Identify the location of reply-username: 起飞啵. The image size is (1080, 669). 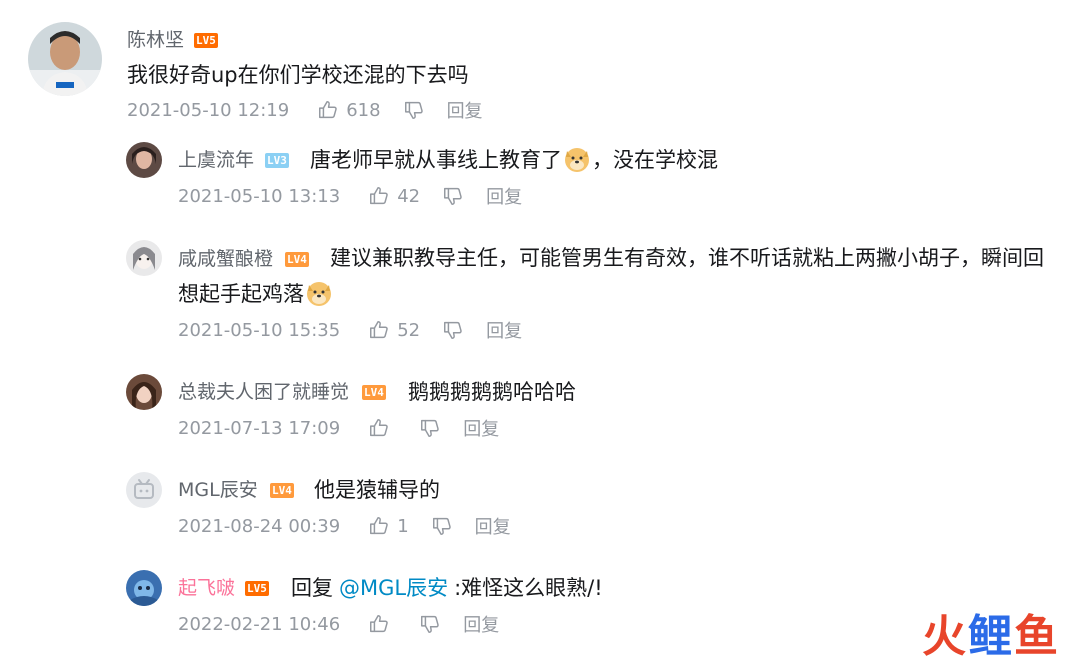
(206, 588).